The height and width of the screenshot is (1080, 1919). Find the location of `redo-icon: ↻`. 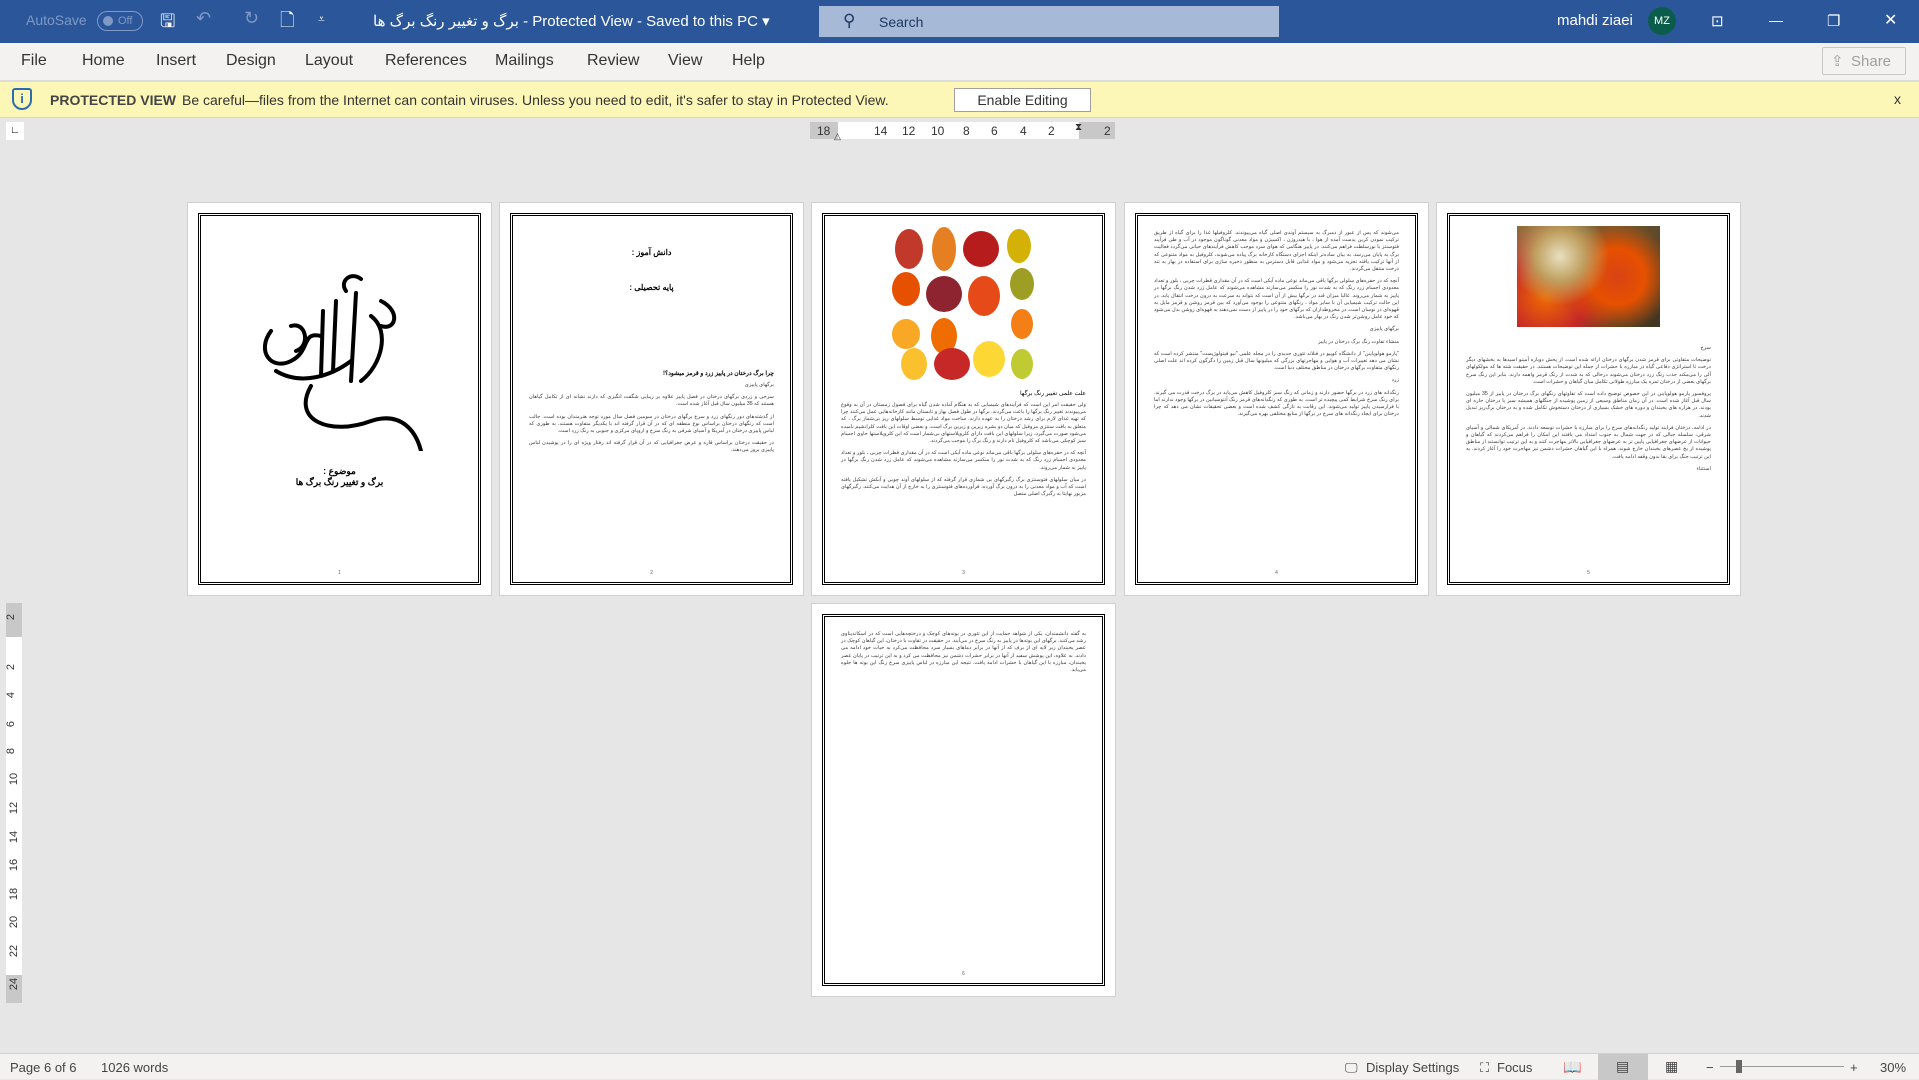

redo-icon: ↻ is located at coordinates (251, 18).